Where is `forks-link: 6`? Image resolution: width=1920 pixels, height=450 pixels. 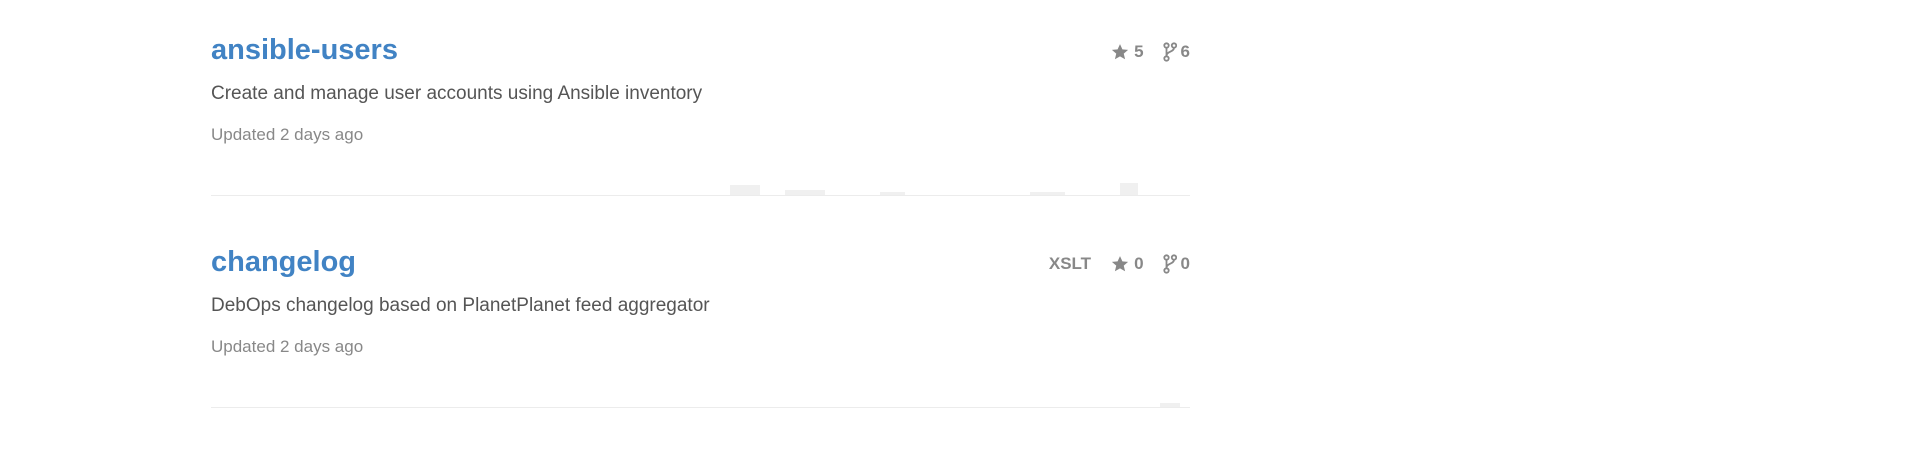
forks-link: 6 is located at coordinates (1176, 52).